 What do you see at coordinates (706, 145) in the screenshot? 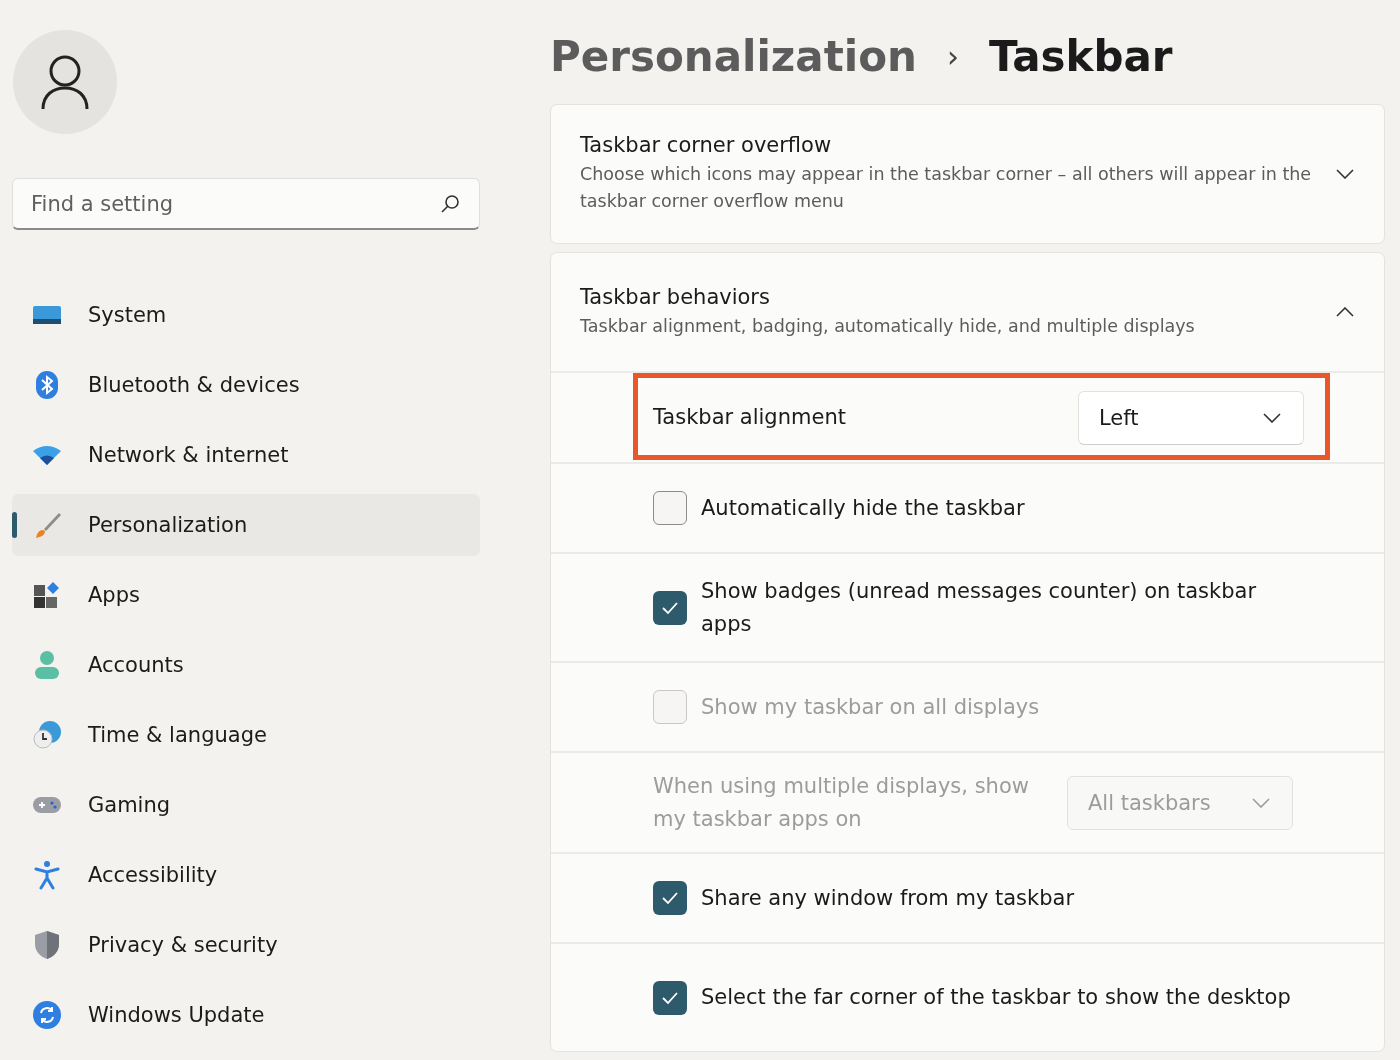
I see `section-title: Taskbar corner overflow` at bounding box center [706, 145].